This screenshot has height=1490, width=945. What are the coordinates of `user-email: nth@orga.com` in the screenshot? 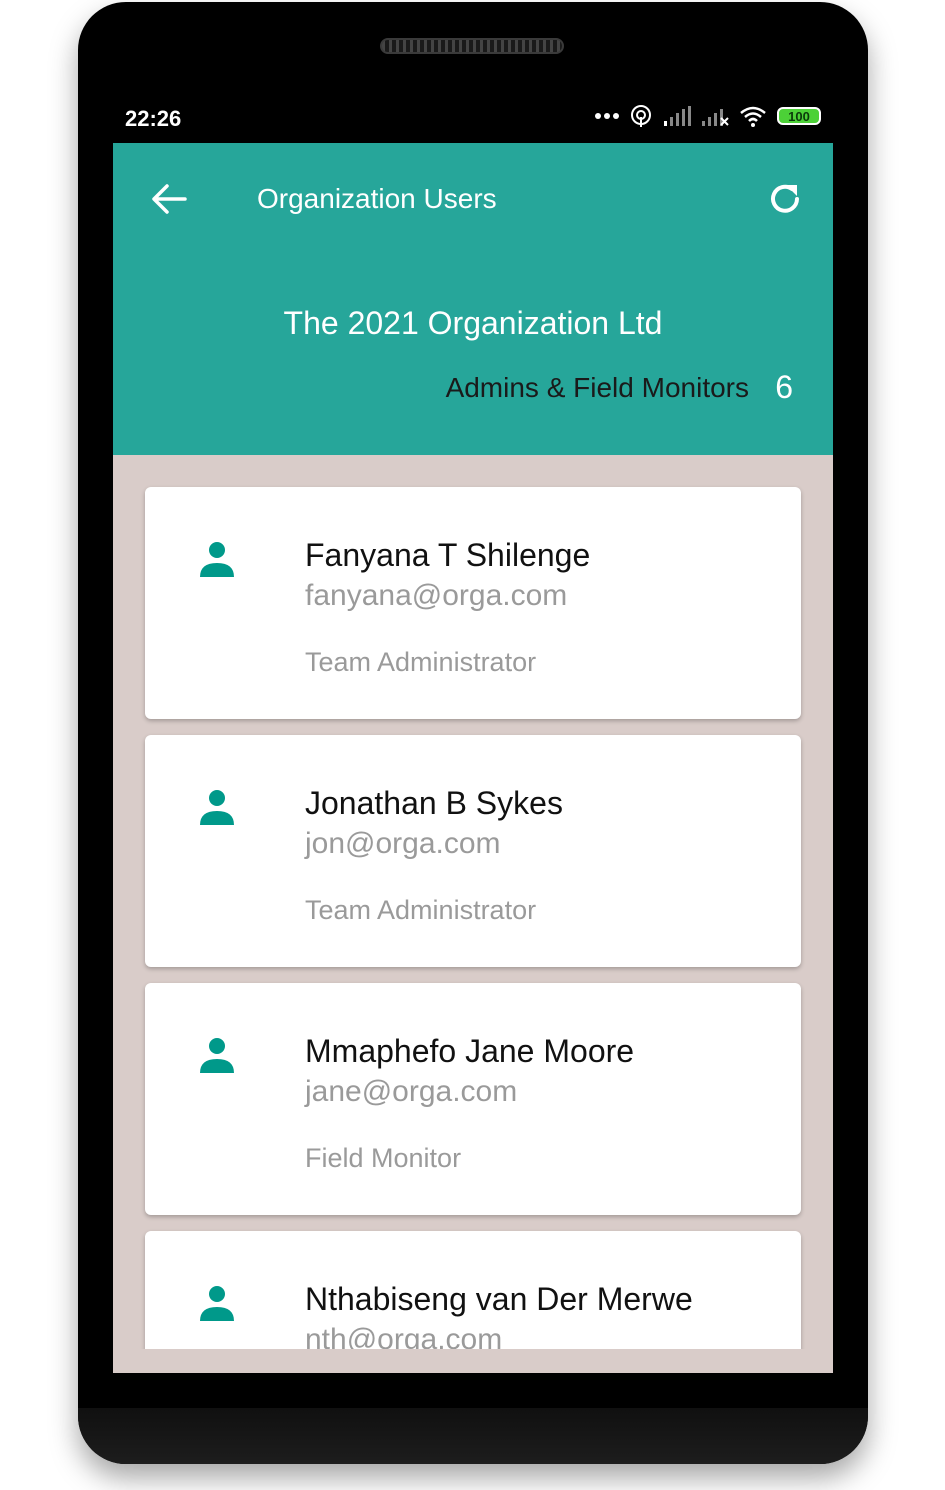 It's located at (404, 1336).